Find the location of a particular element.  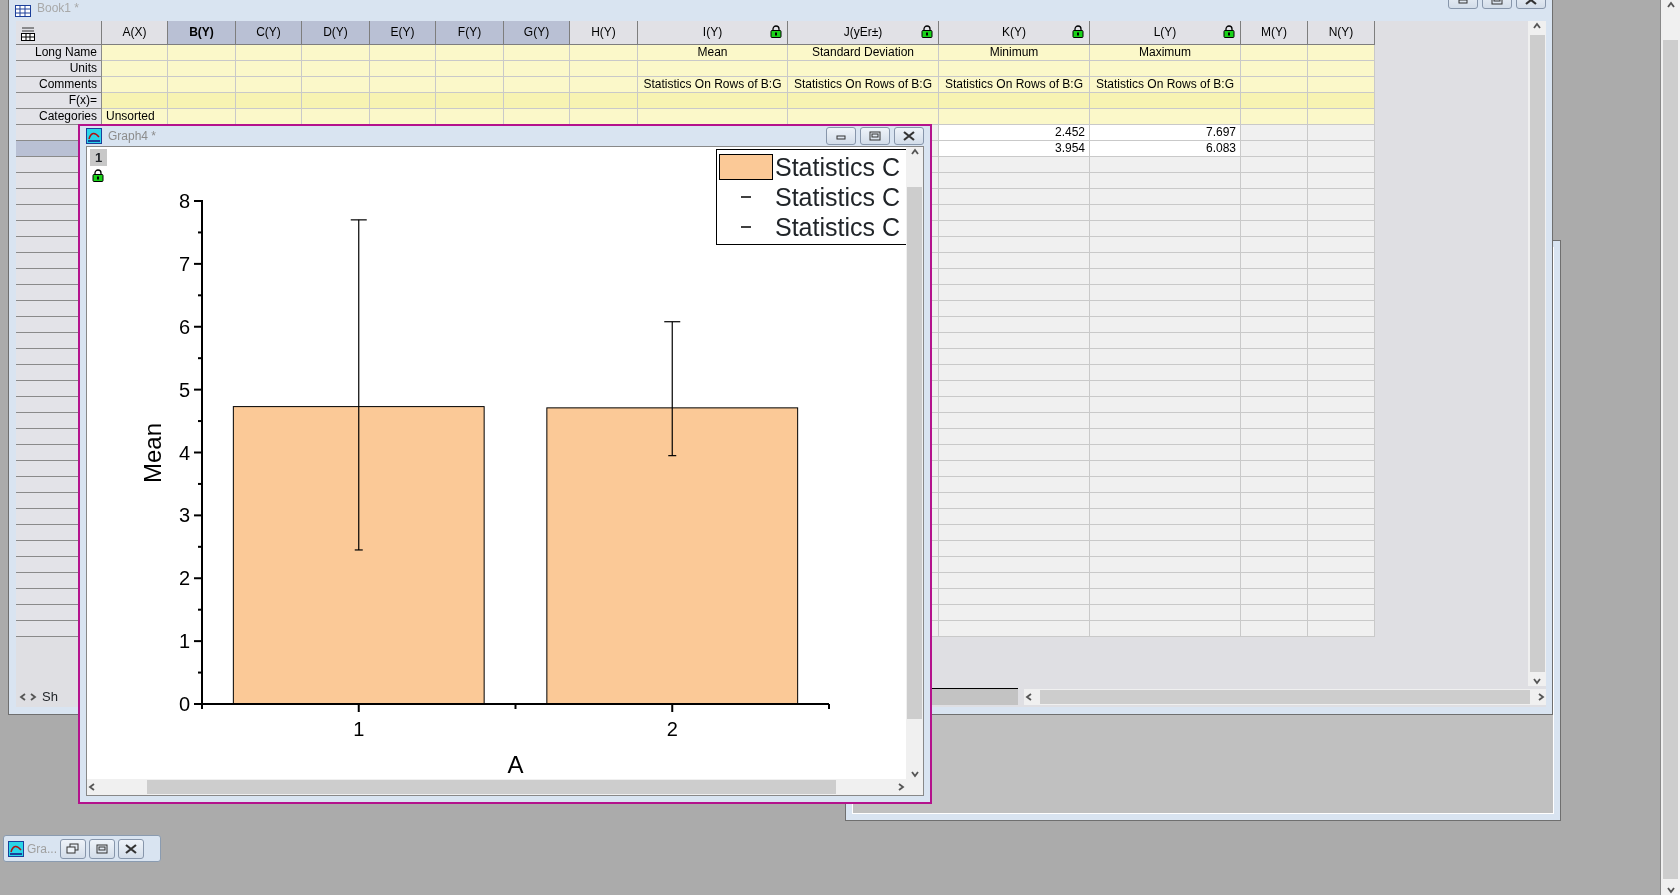

close-icon is located at coordinates (909, 136).